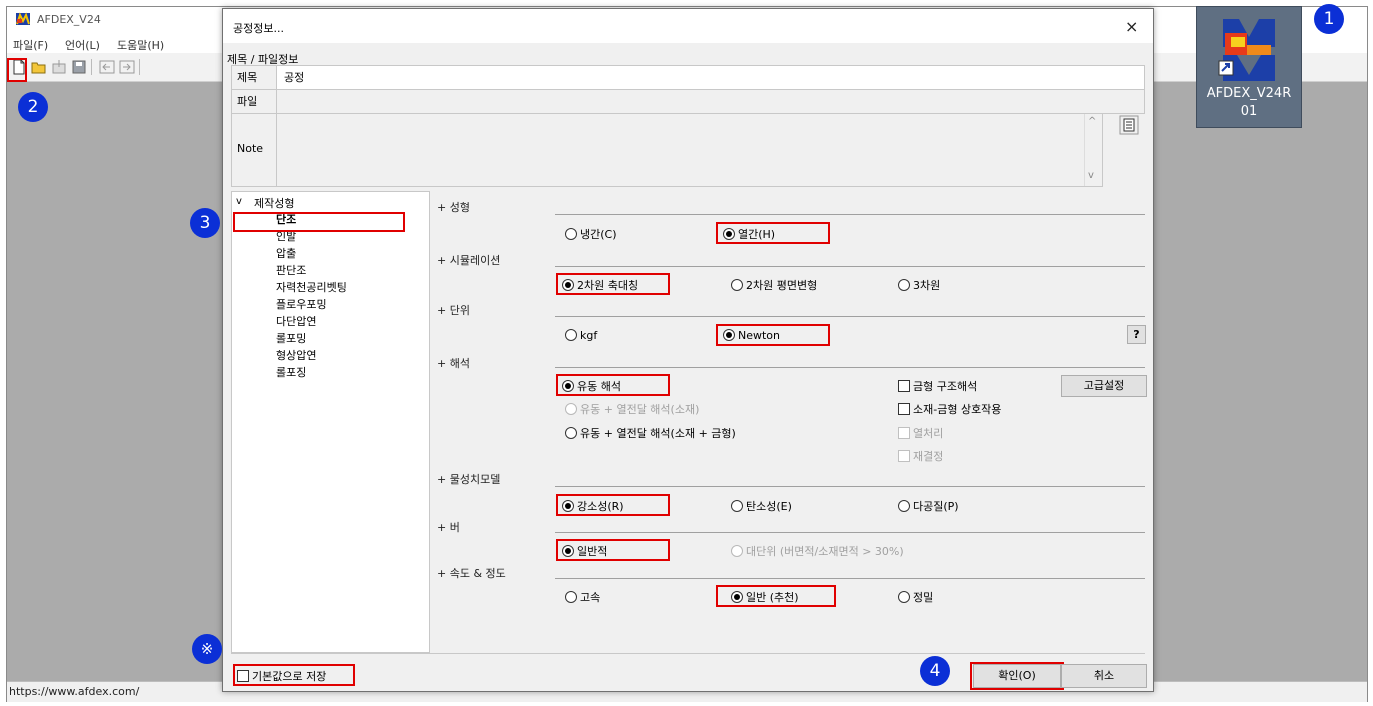 This screenshot has height=706, width=1373. What do you see at coordinates (301, 304) in the screenshot?
I see `tree-item-flow-forming: 플로우포밍` at bounding box center [301, 304].